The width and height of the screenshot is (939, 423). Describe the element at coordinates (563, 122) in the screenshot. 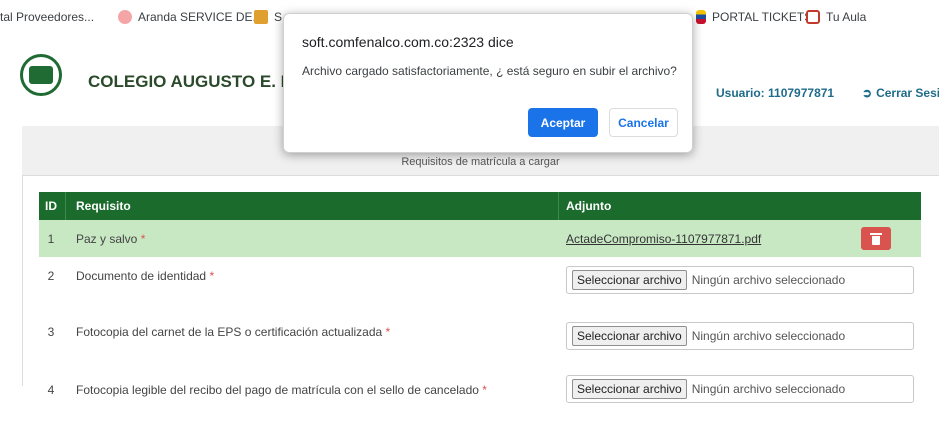

I see `accept-button: Aceptar` at that location.